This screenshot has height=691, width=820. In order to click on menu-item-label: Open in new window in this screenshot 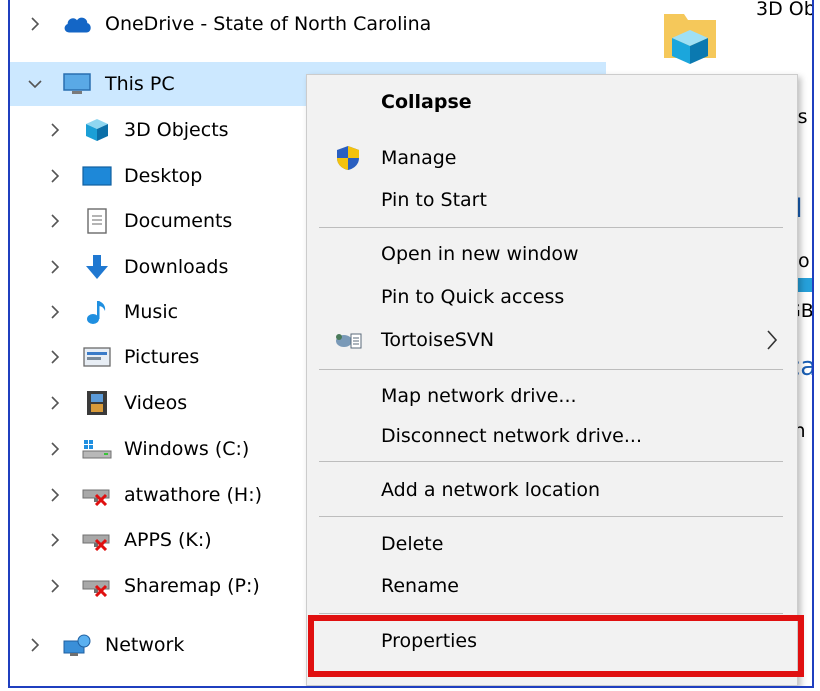, I will do `click(480, 254)`.